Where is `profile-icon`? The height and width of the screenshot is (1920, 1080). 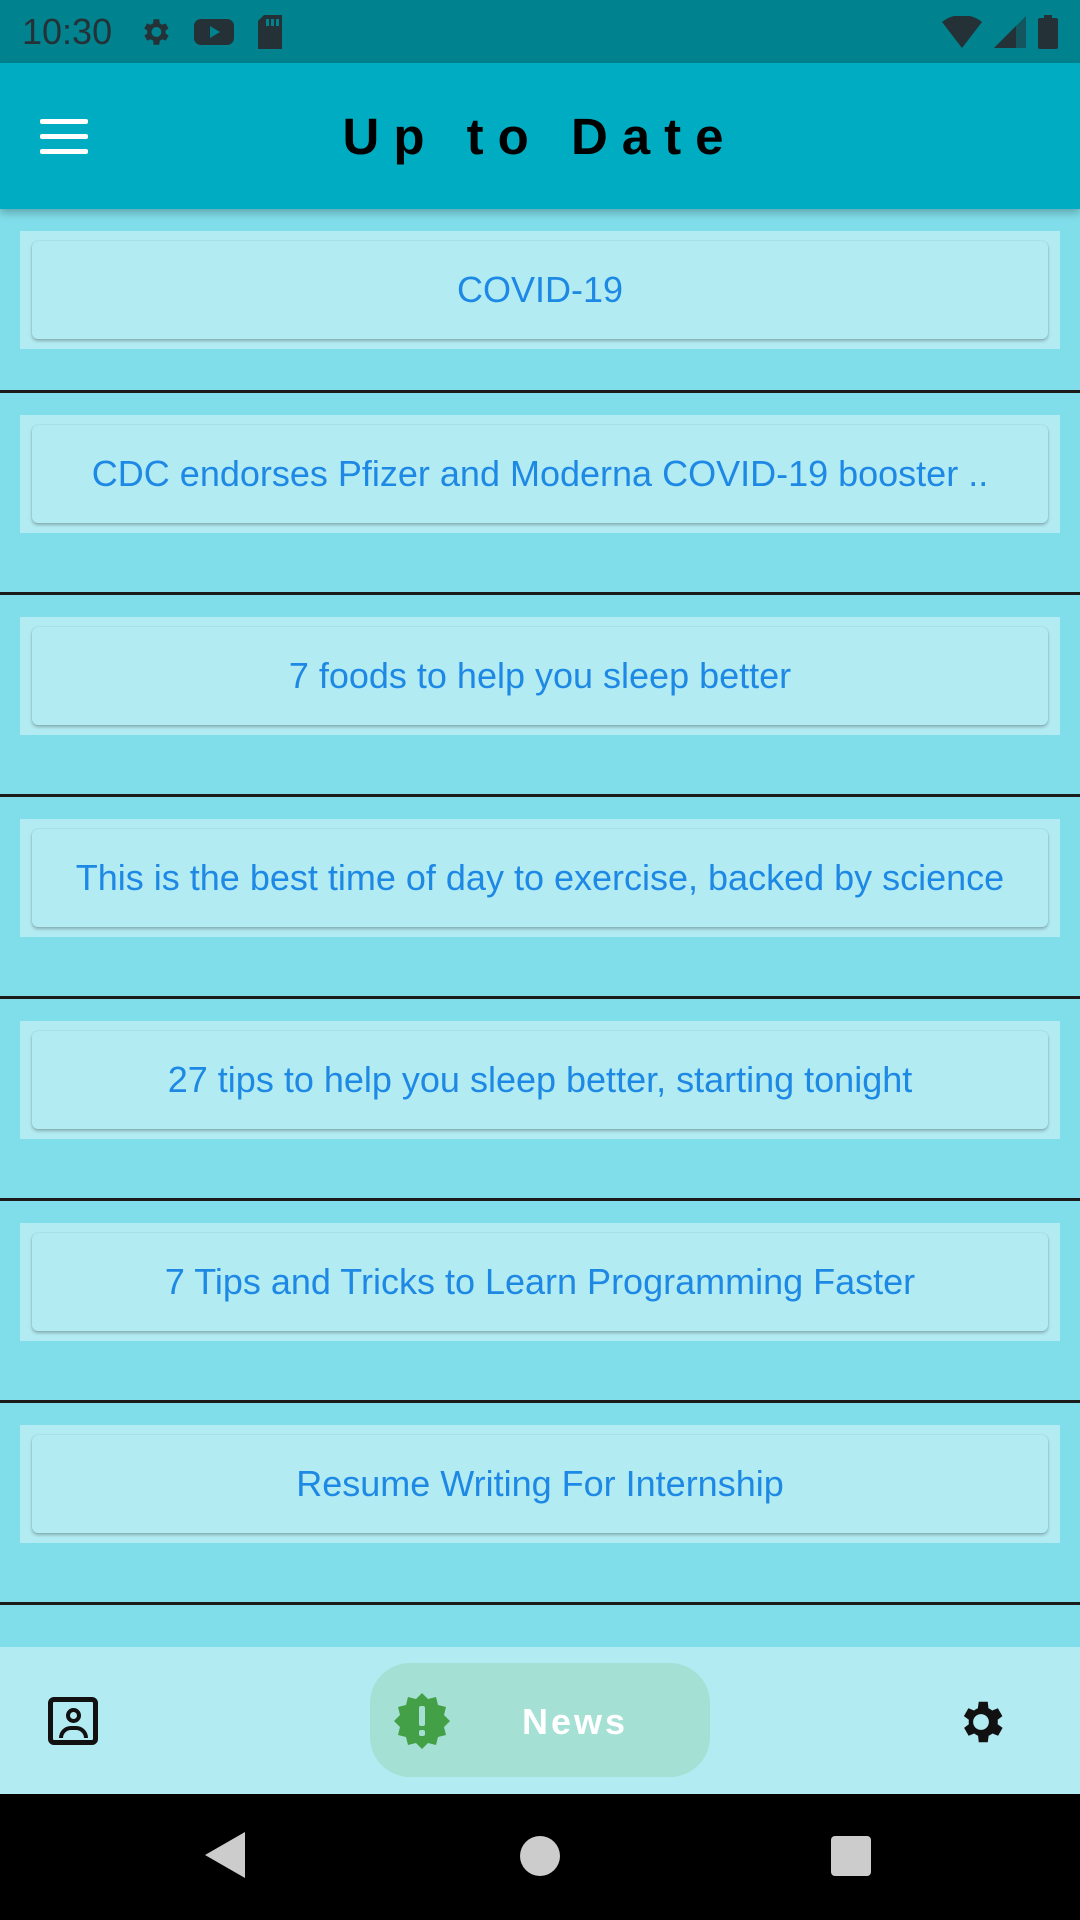
profile-icon is located at coordinates (73, 1721).